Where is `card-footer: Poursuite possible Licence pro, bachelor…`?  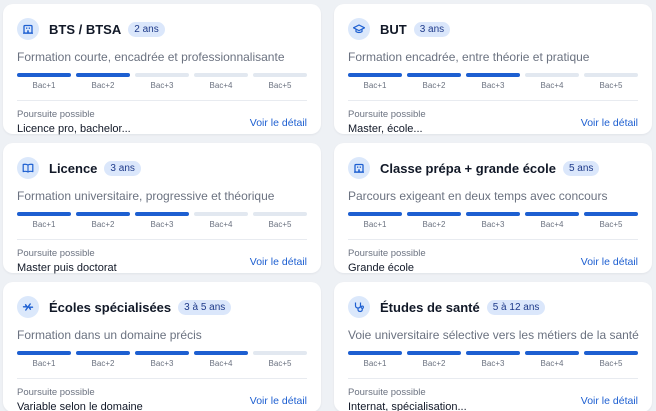
card-footer: Poursuite possible Licence pro, bachelor… is located at coordinates (162, 122).